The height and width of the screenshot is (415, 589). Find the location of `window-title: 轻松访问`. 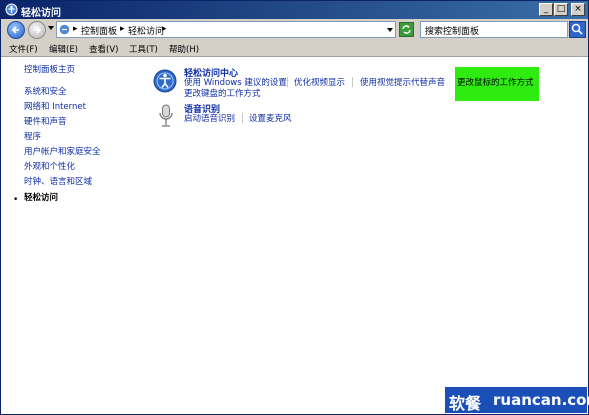

window-title: 轻松访问 is located at coordinates (41, 13).